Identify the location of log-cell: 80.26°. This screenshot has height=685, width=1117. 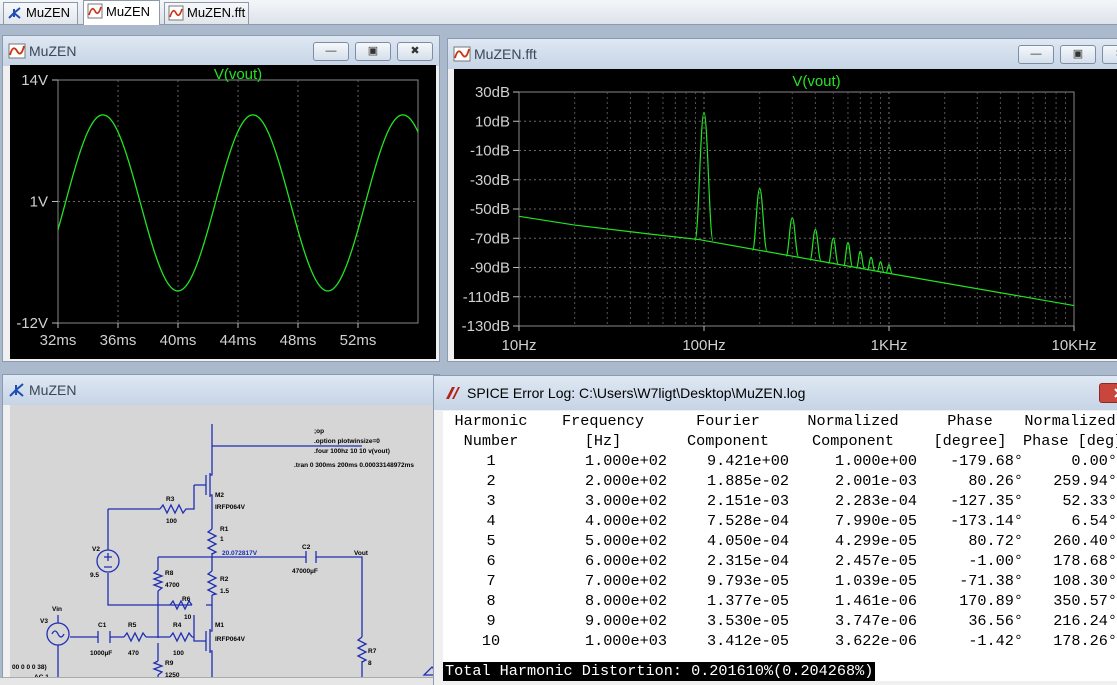
(995, 481).